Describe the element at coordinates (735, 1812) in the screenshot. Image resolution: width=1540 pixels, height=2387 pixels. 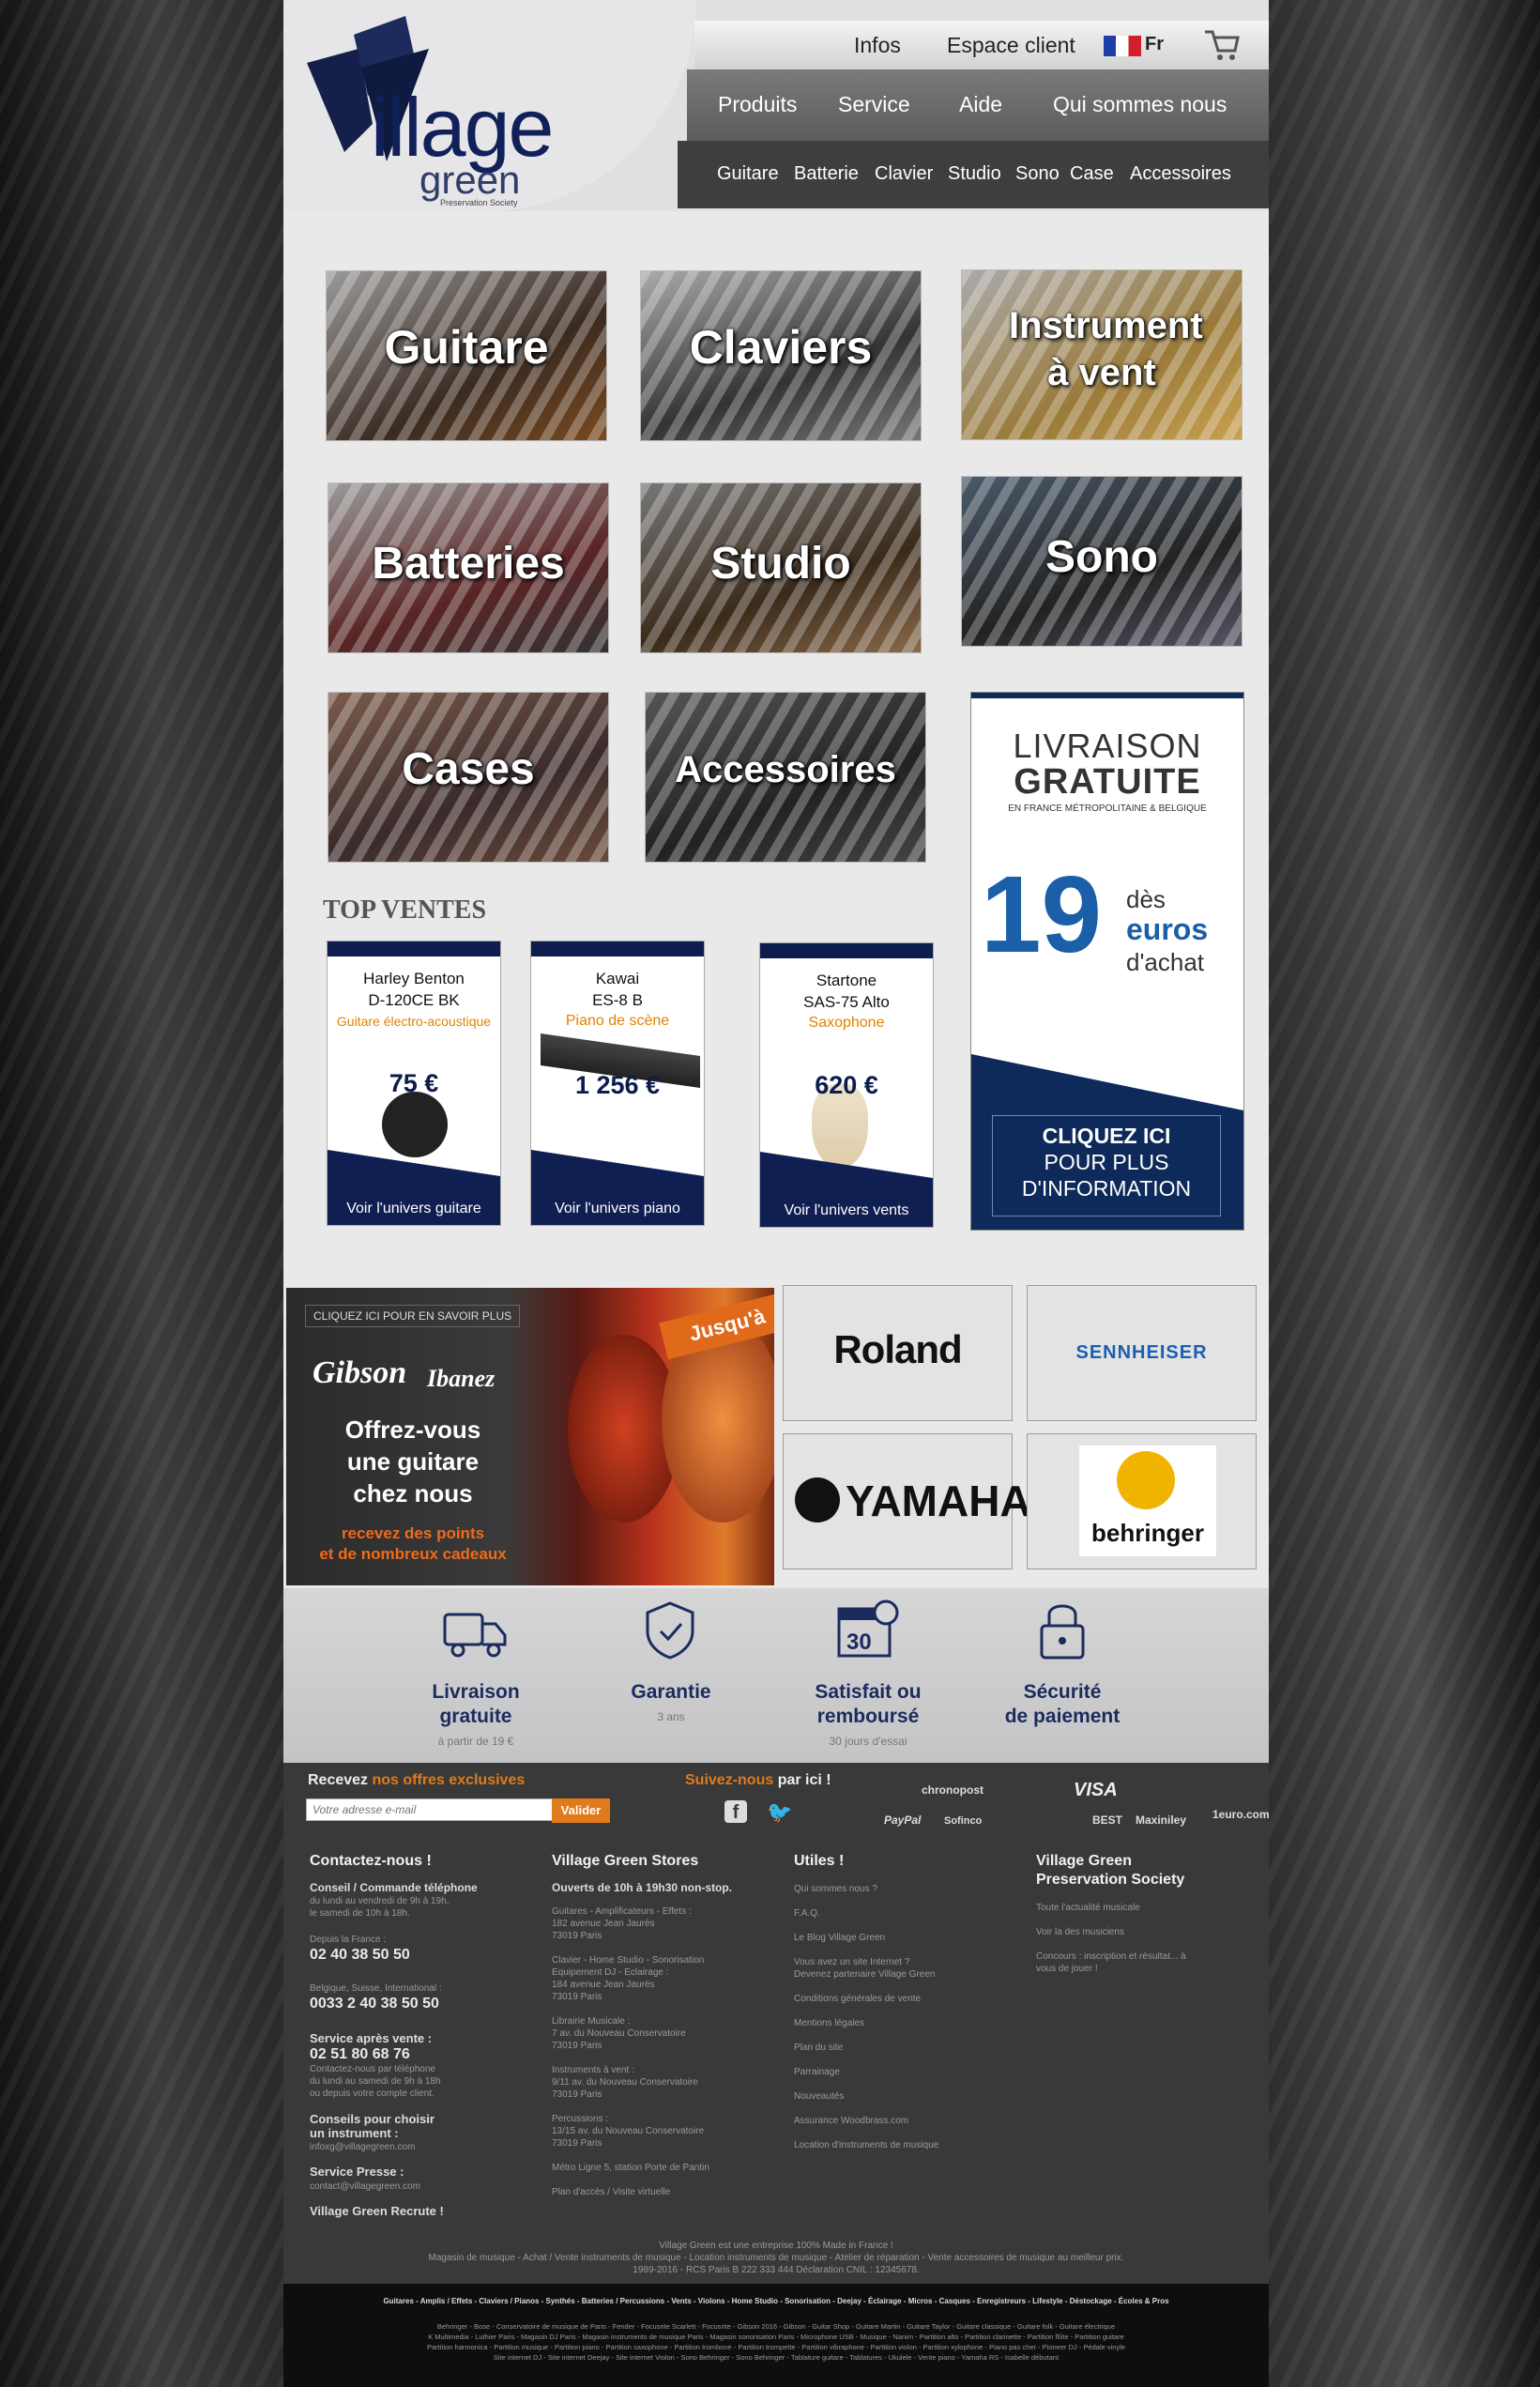
I see `facebook-icon: f` at that location.